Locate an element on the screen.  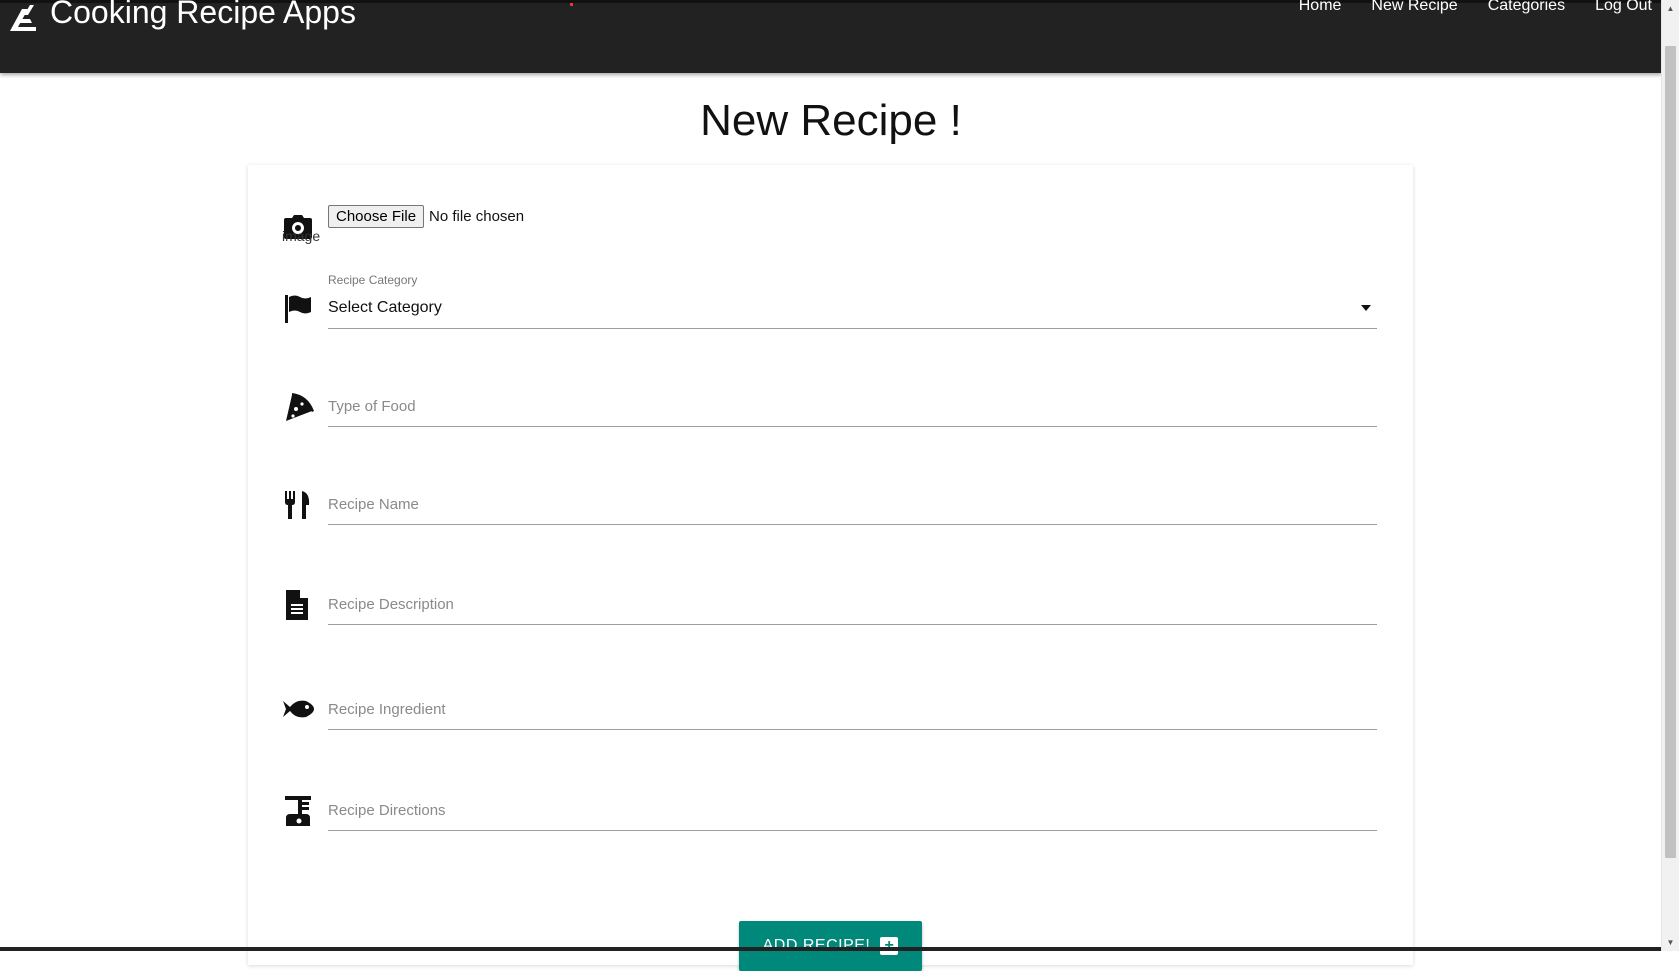
vertical-scrollbar: ▲ ▼ is located at coordinates (1670, 475).